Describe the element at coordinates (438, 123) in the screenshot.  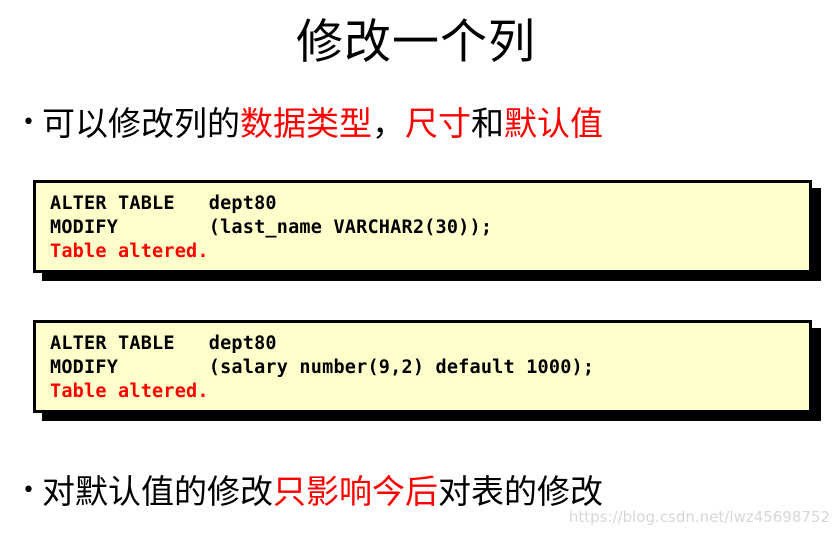
I see `text-run: 尺寸` at that location.